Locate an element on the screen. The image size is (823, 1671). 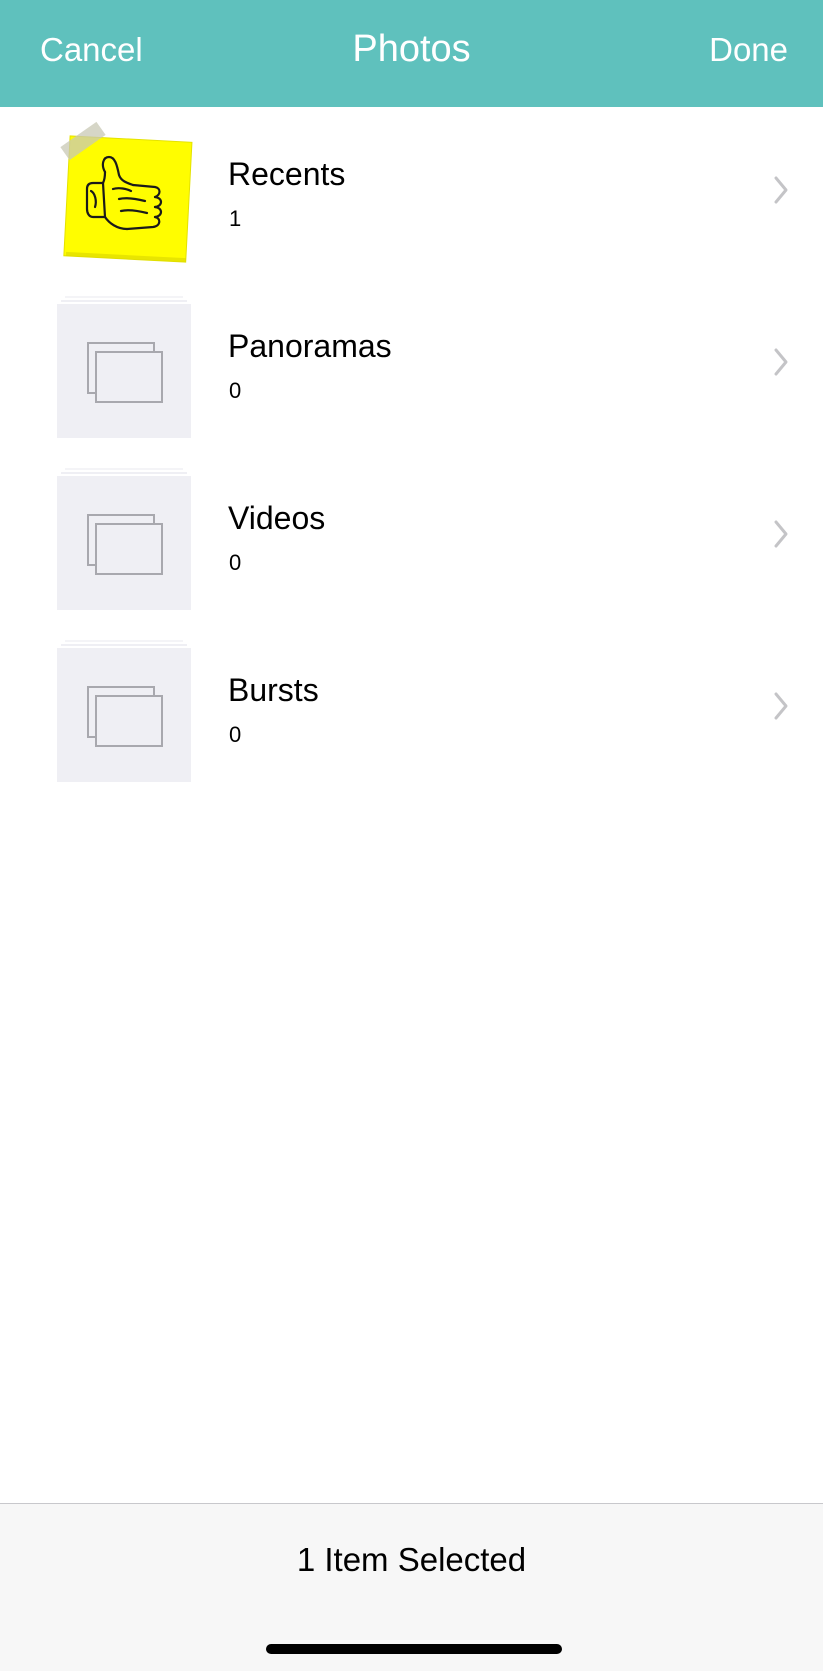
album-row-panoramas: Panoramas 0 is located at coordinates (411, 365).